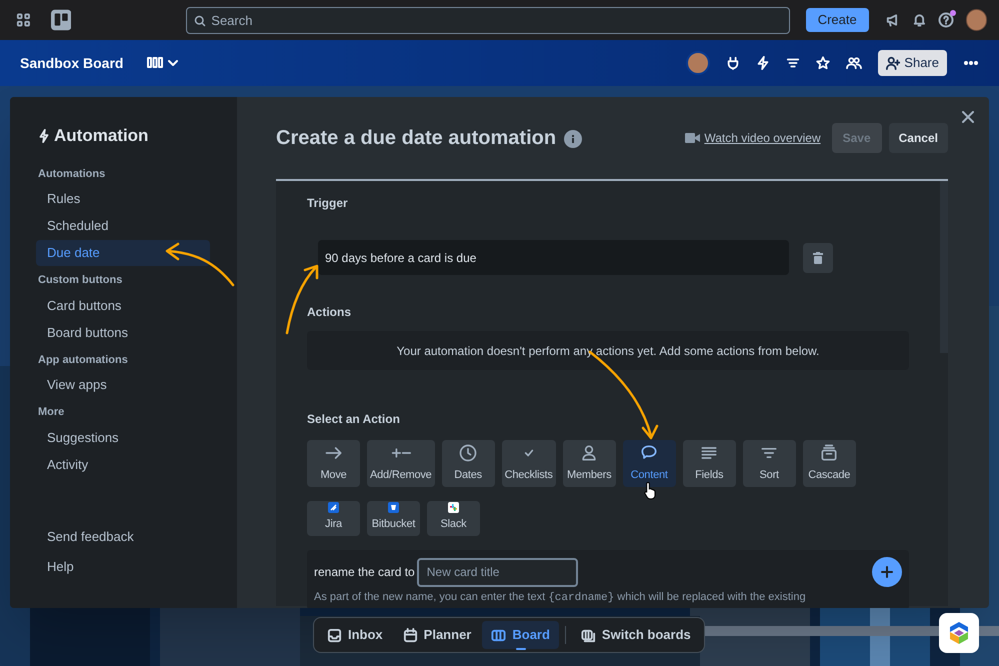  What do you see at coordinates (123, 537) in the screenshot?
I see `sidebar-link: Send feedback` at bounding box center [123, 537].